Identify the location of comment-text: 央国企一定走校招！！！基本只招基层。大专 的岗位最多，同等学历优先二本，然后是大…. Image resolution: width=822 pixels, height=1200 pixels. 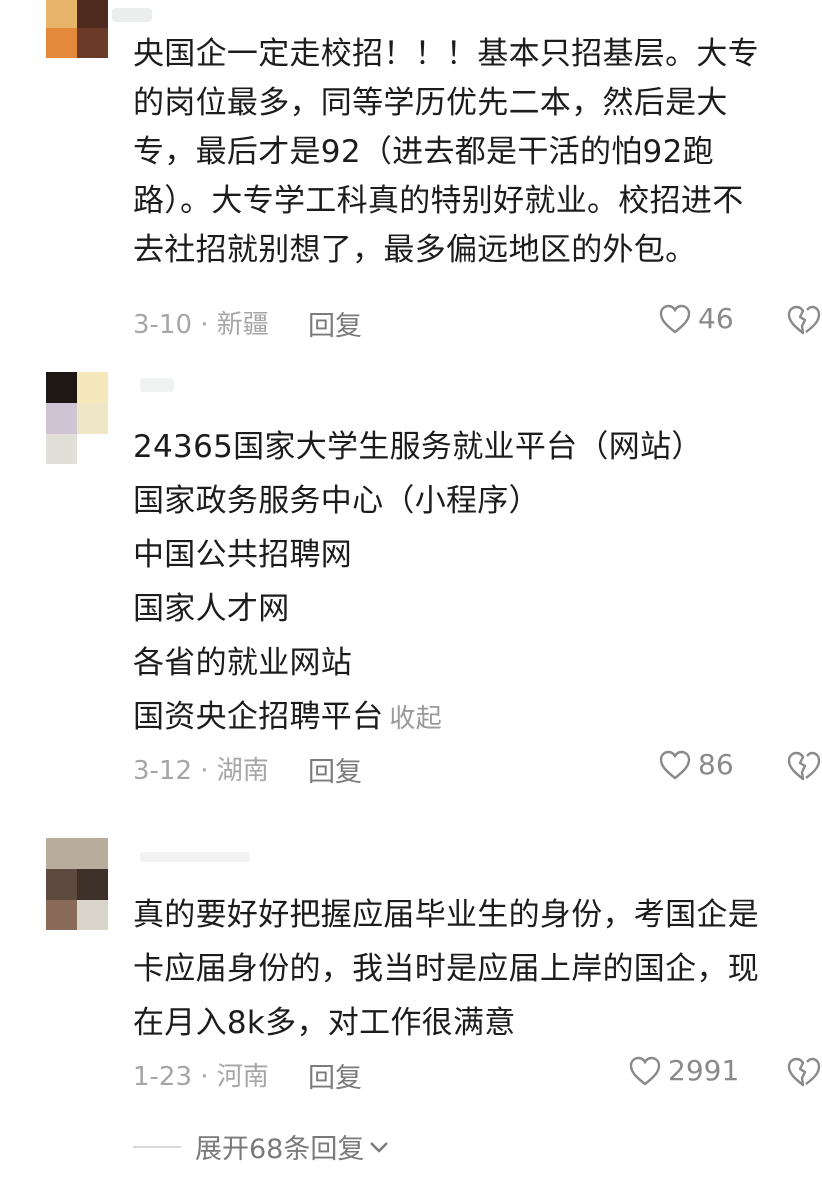
(446, 152).